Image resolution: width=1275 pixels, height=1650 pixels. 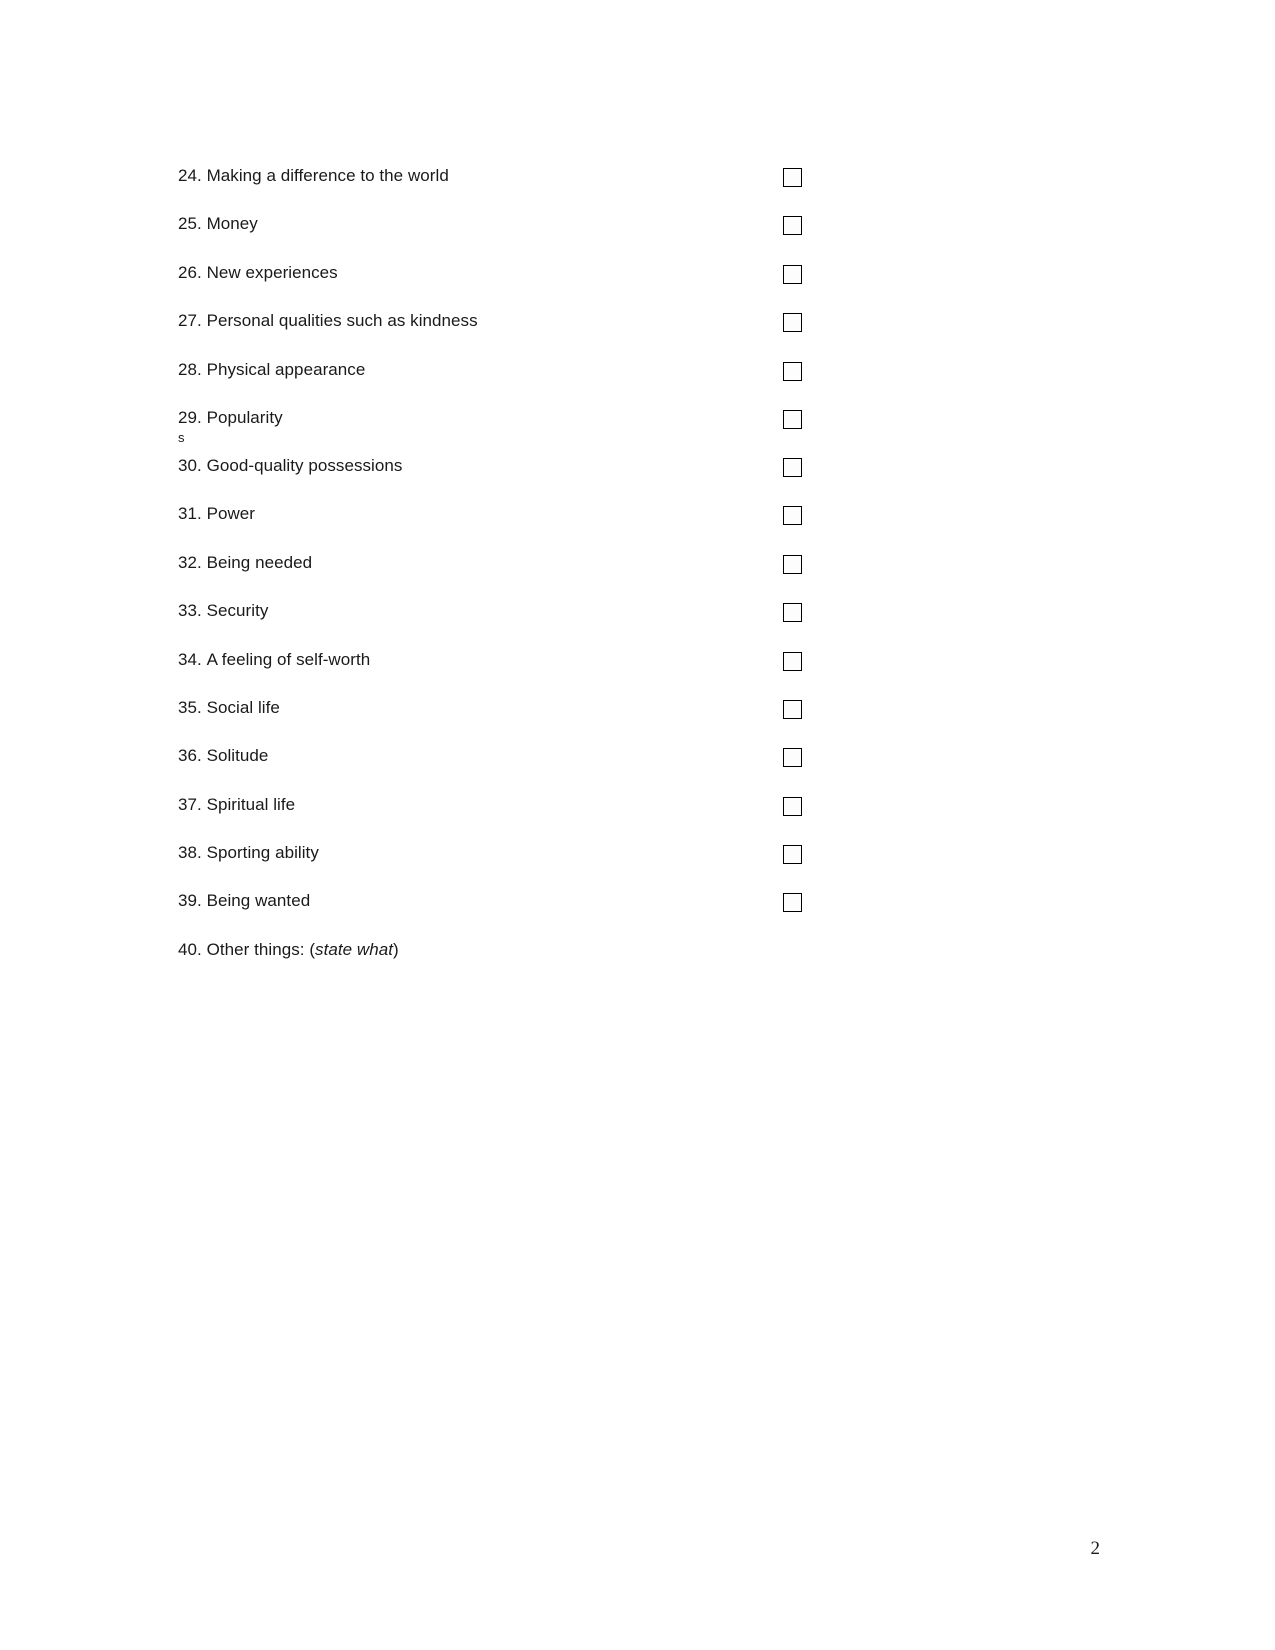 I want to click on list-item-label: 35. Social life, so click(x=229, y=707).